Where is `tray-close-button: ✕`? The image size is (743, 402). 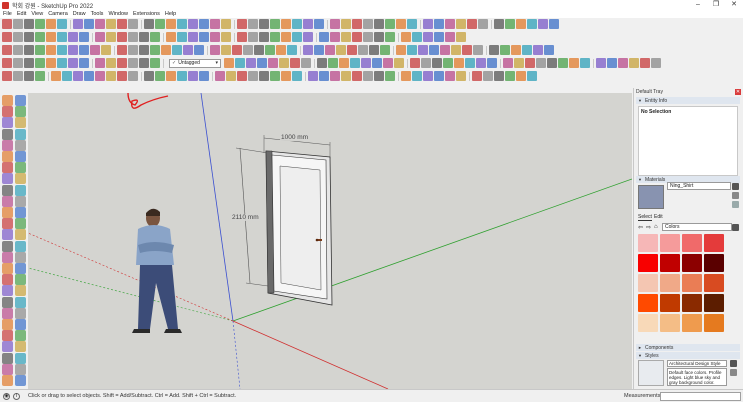 tray-close-button: ✕ is located at coordinates (738, 92).